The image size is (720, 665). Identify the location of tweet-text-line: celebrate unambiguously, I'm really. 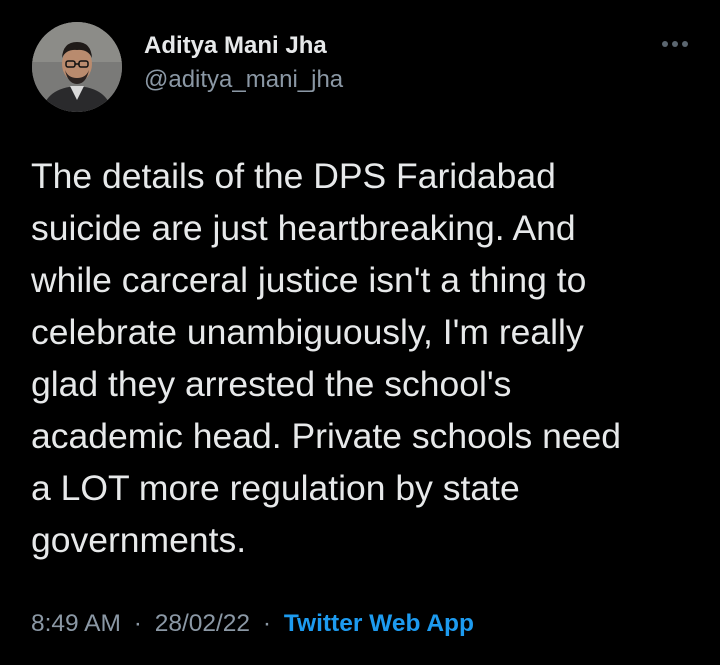
(307, 332).